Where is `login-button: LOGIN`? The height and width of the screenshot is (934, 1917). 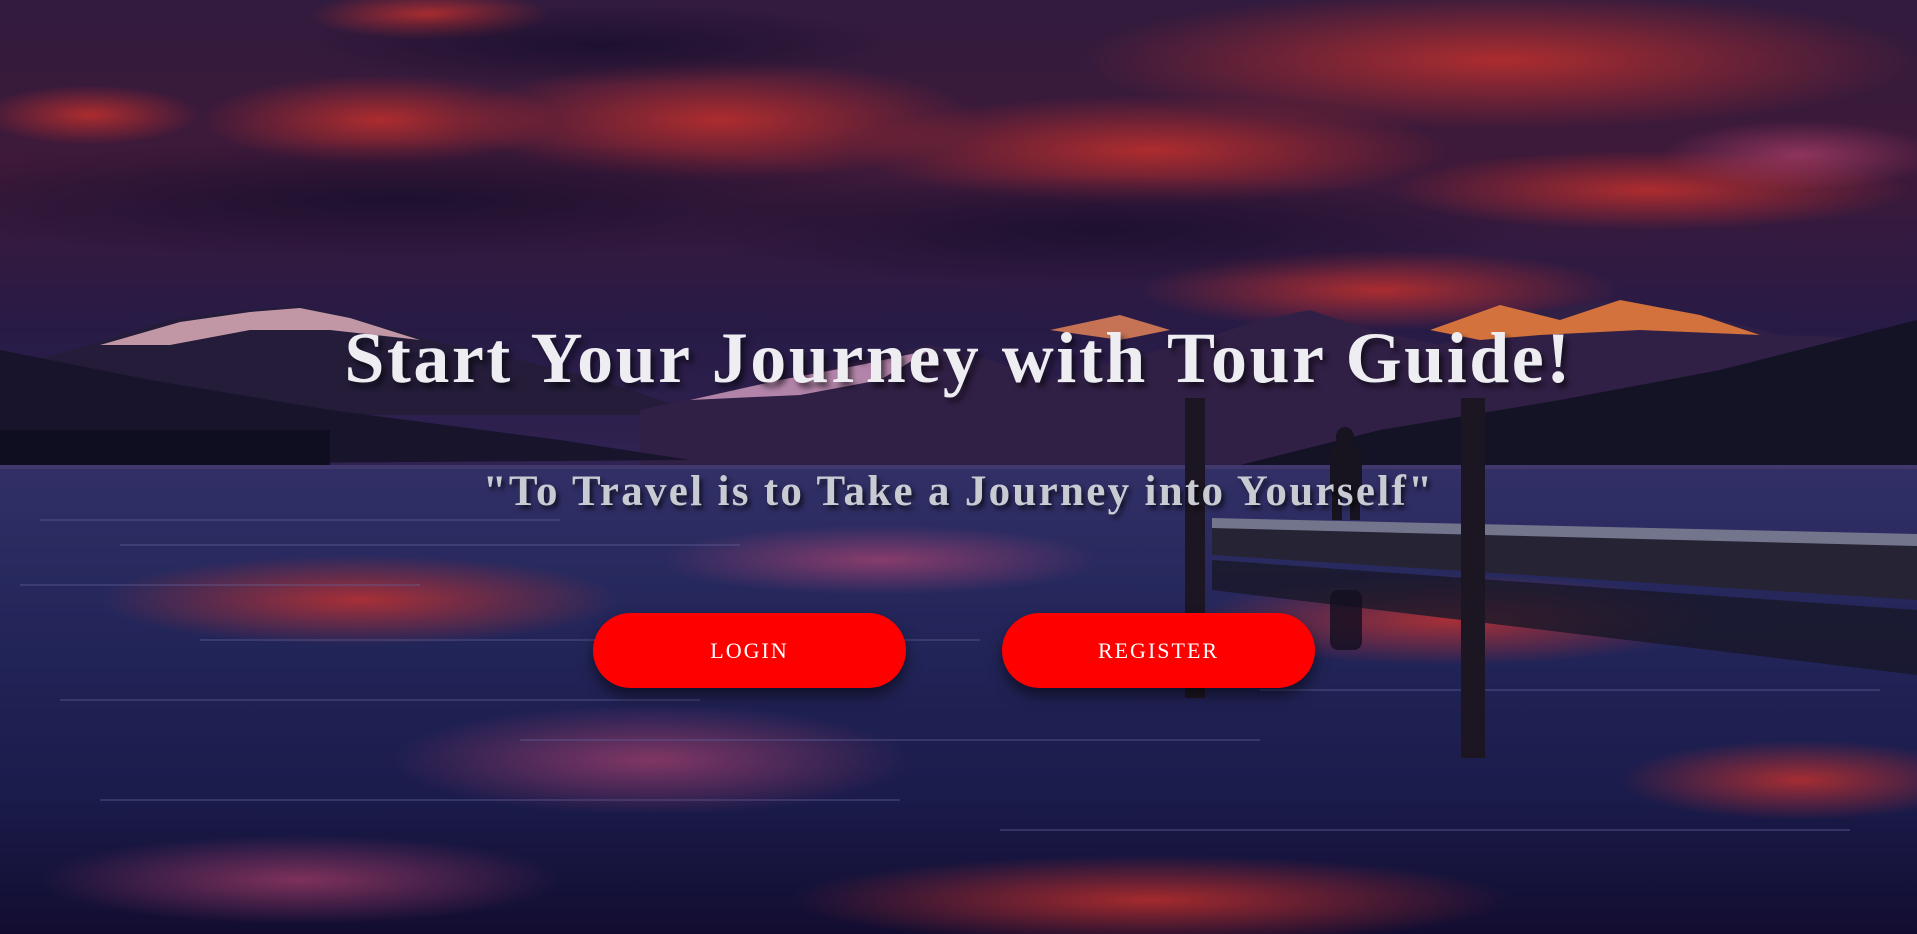
login-button: LOGIN is located at coordinates (749, 650).